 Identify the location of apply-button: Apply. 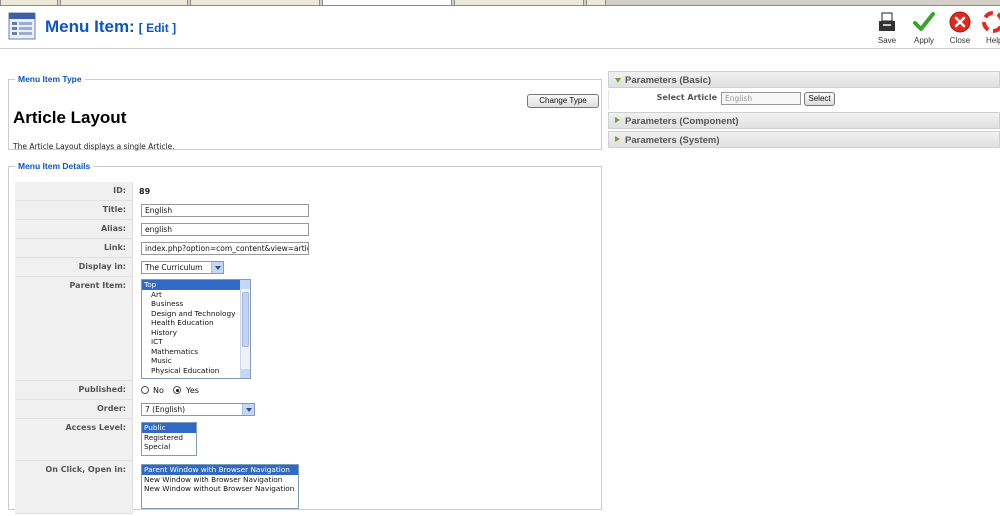
(924, 28).